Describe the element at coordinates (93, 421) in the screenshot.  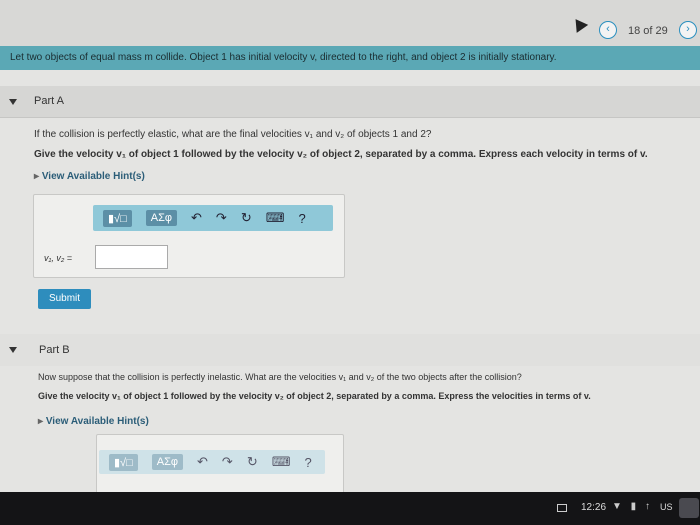
I see `part-b-hint-link: View Available Hint(s)` at that location.